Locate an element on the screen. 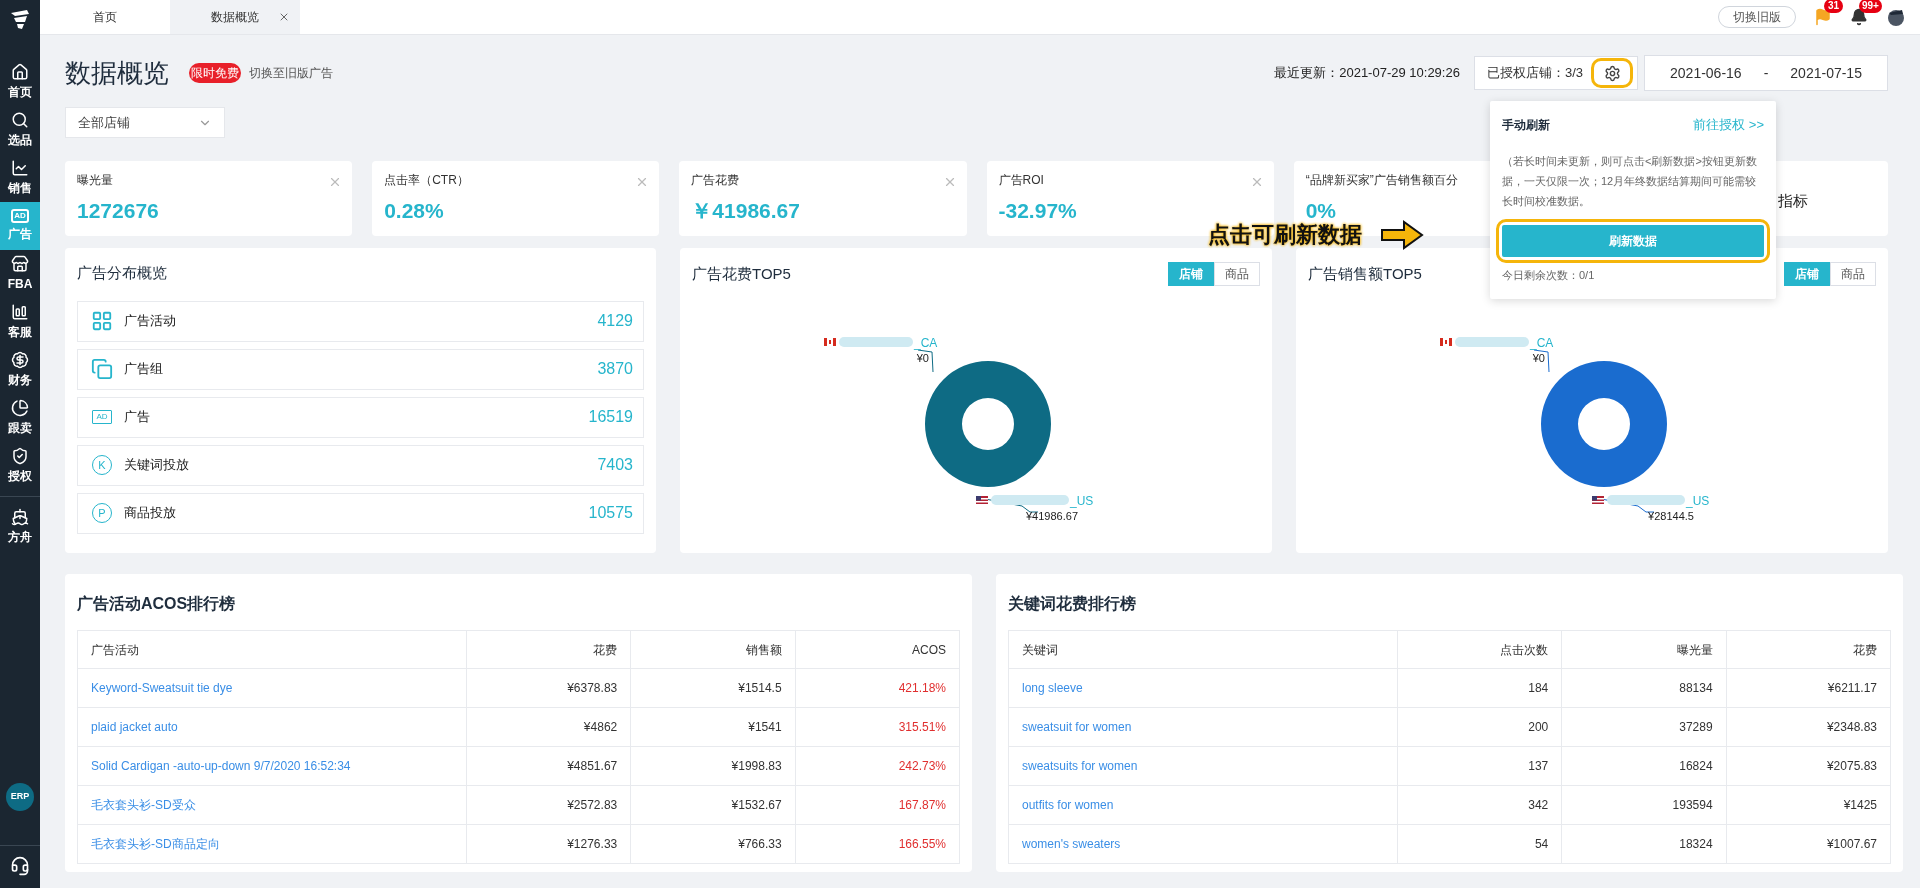  last-update-text: 最近更新：2021-07-29 10:29:26 is located at coordinates (1367, 73).